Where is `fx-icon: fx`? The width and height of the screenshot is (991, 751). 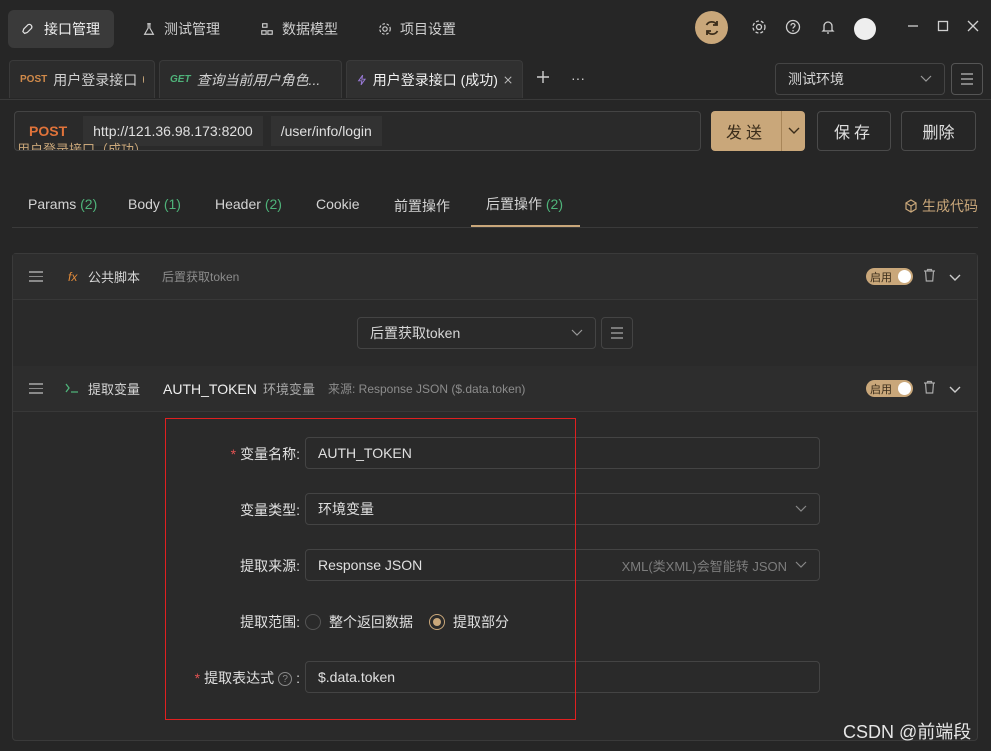
fx-icon: fx is located at coordinates (73, 276).